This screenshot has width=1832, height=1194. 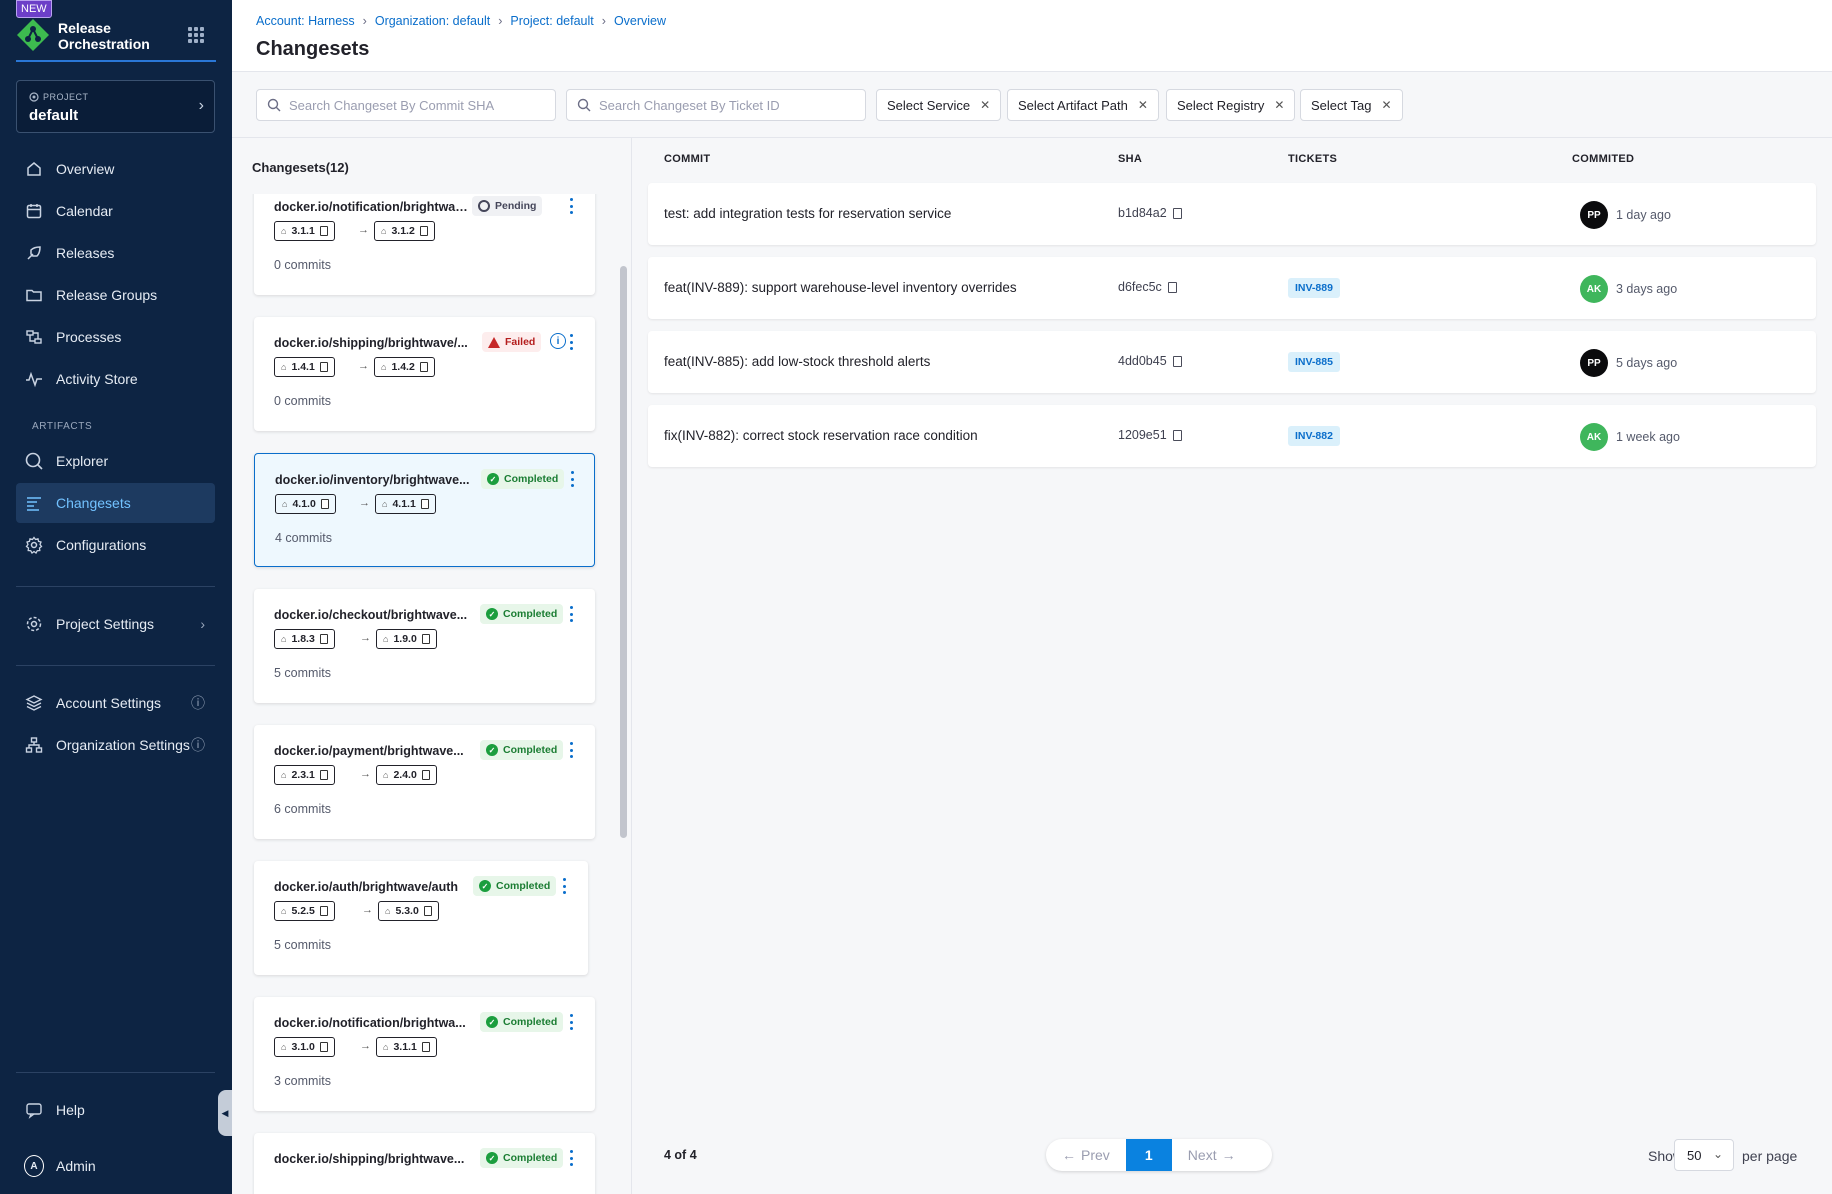 I want to click on nav-label: Account Settings, so click(x=109, y=703).